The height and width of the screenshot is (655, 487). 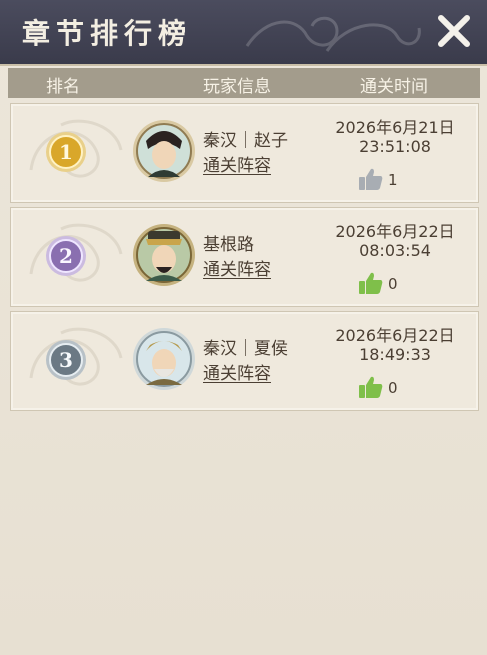 What do you see at coordinates (454, 31) in the screenshot?
I see `close-icon` at bounding box center [454, 31].